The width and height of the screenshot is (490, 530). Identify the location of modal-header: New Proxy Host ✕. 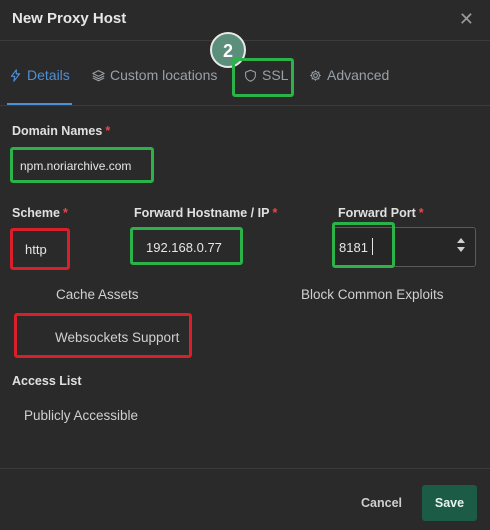
(245, 20).